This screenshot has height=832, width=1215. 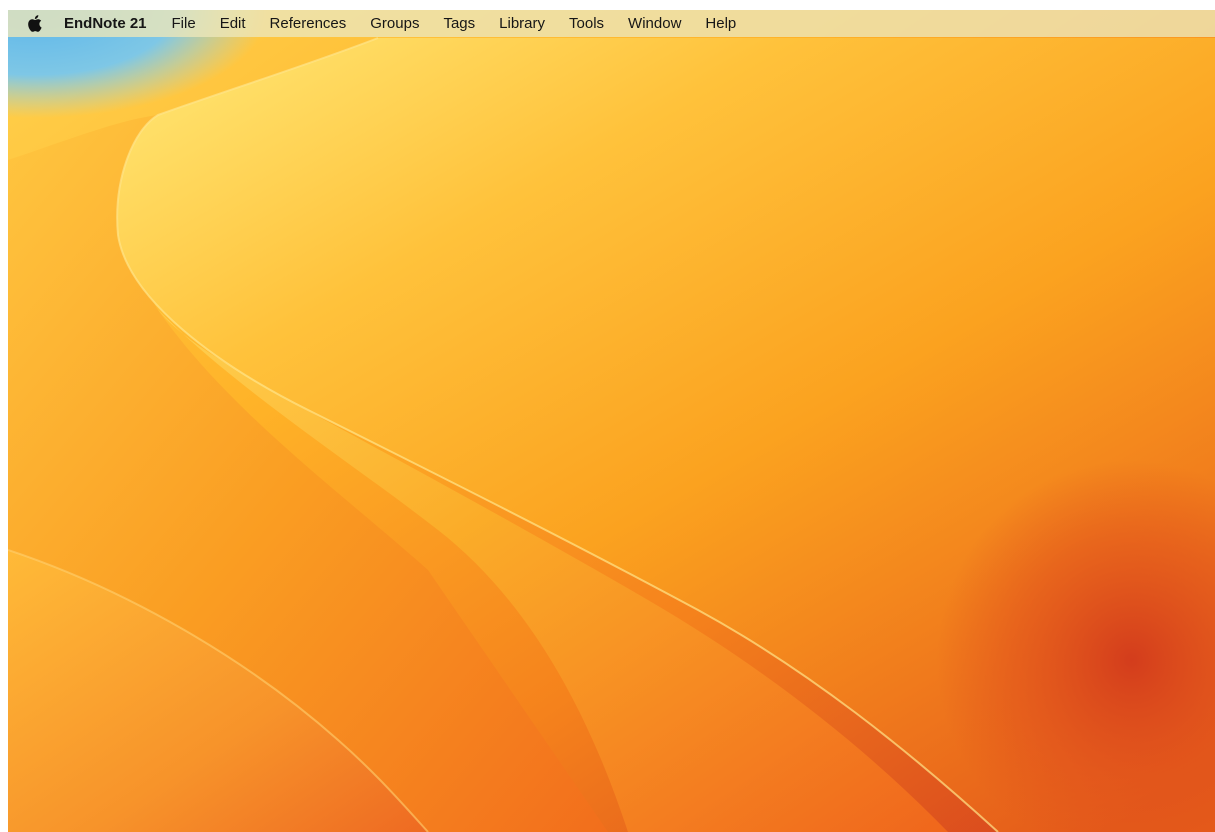 I want to click on menu-help: Help, so click(x=720, y=23).